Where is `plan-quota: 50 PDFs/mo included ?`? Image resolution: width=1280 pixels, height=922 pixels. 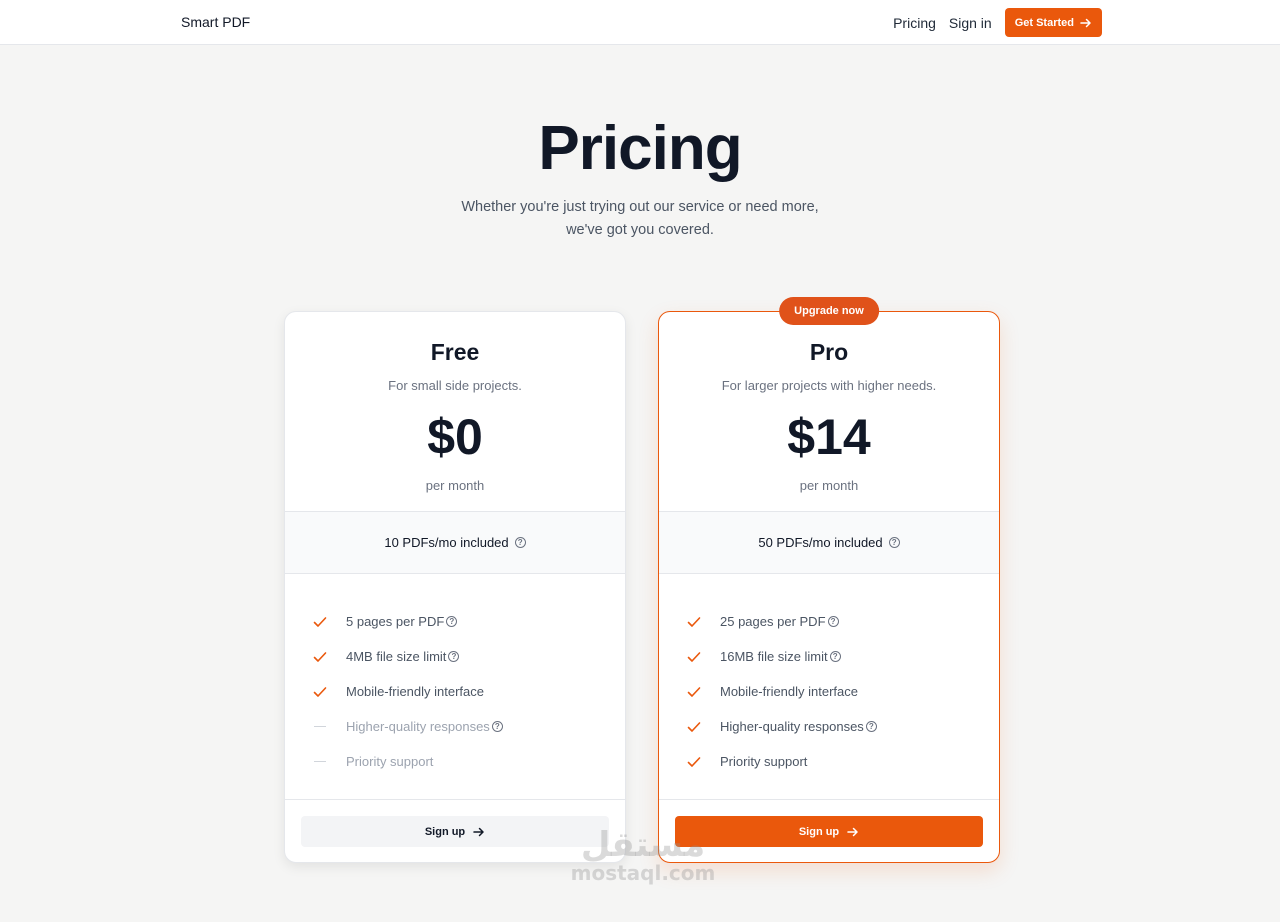
plan-quota: 50 PDFs/mo included ? is located at coordinates (829, 542).